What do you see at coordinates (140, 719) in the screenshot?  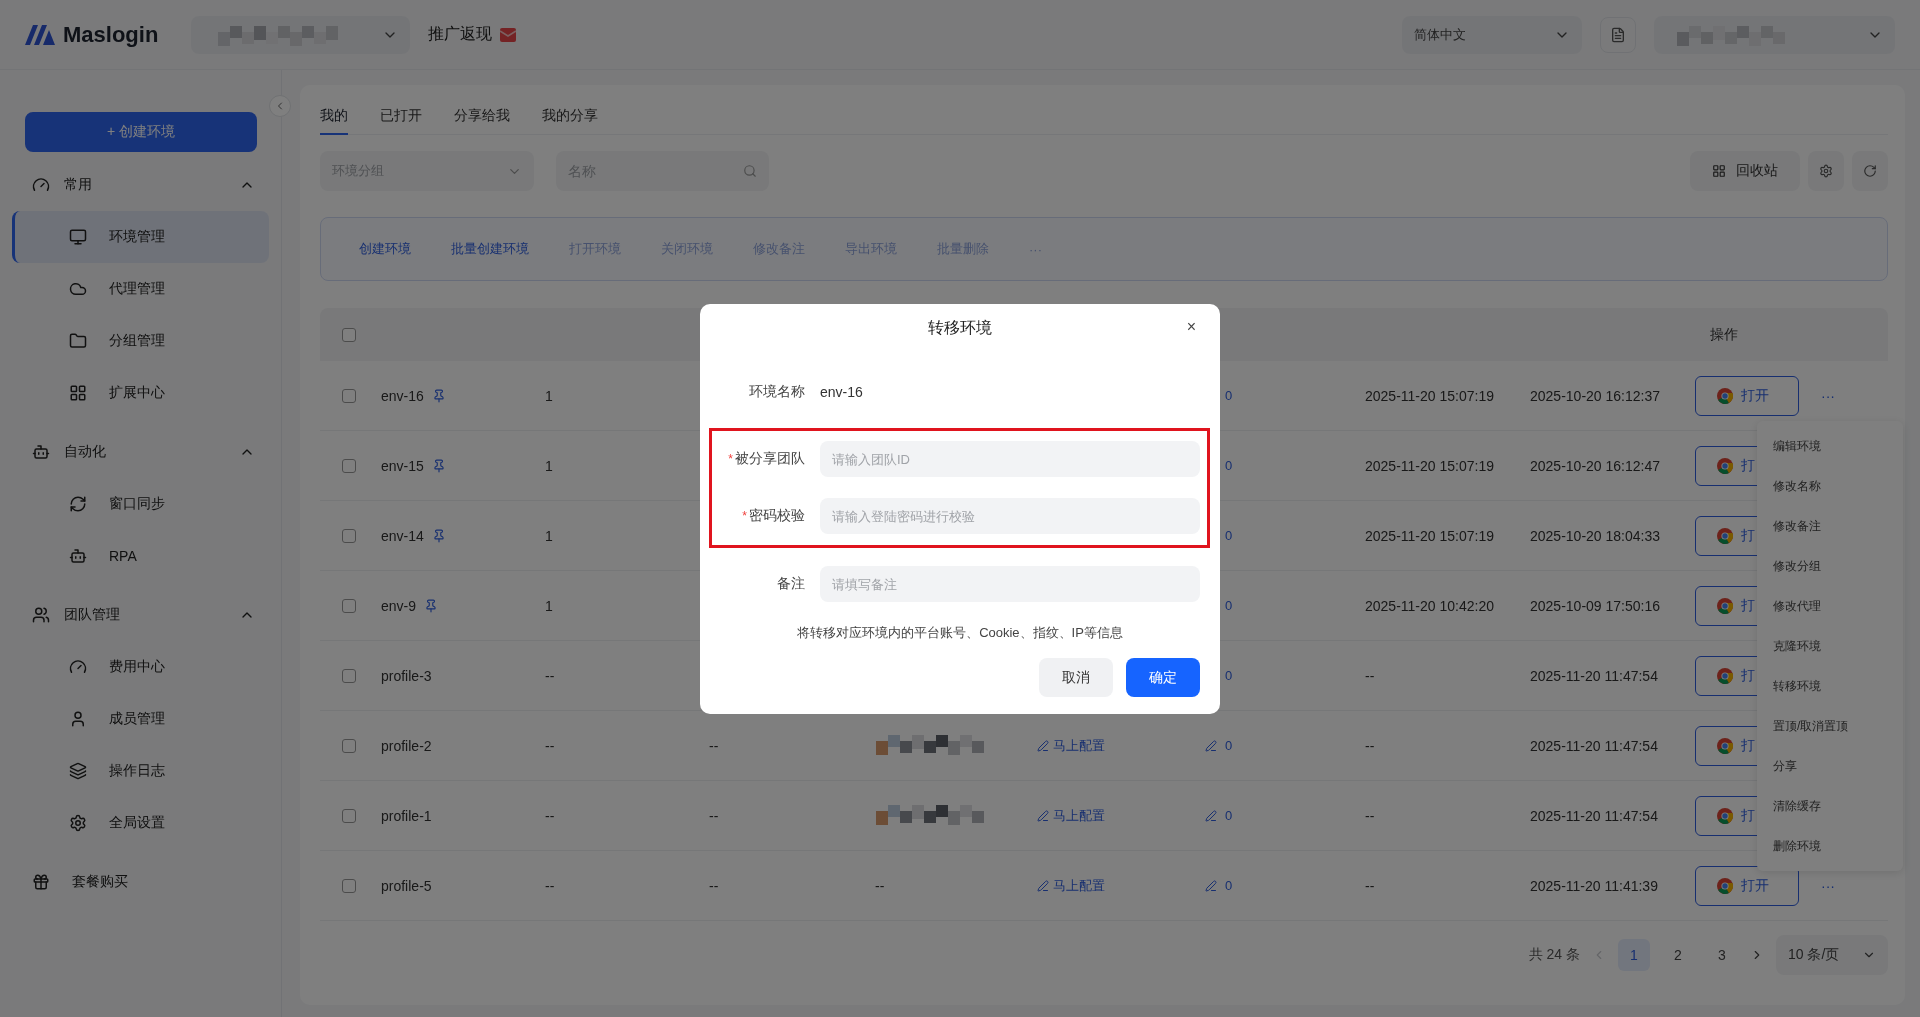 I see `nav-item: 成员管理` at bounding box center [140, 719].